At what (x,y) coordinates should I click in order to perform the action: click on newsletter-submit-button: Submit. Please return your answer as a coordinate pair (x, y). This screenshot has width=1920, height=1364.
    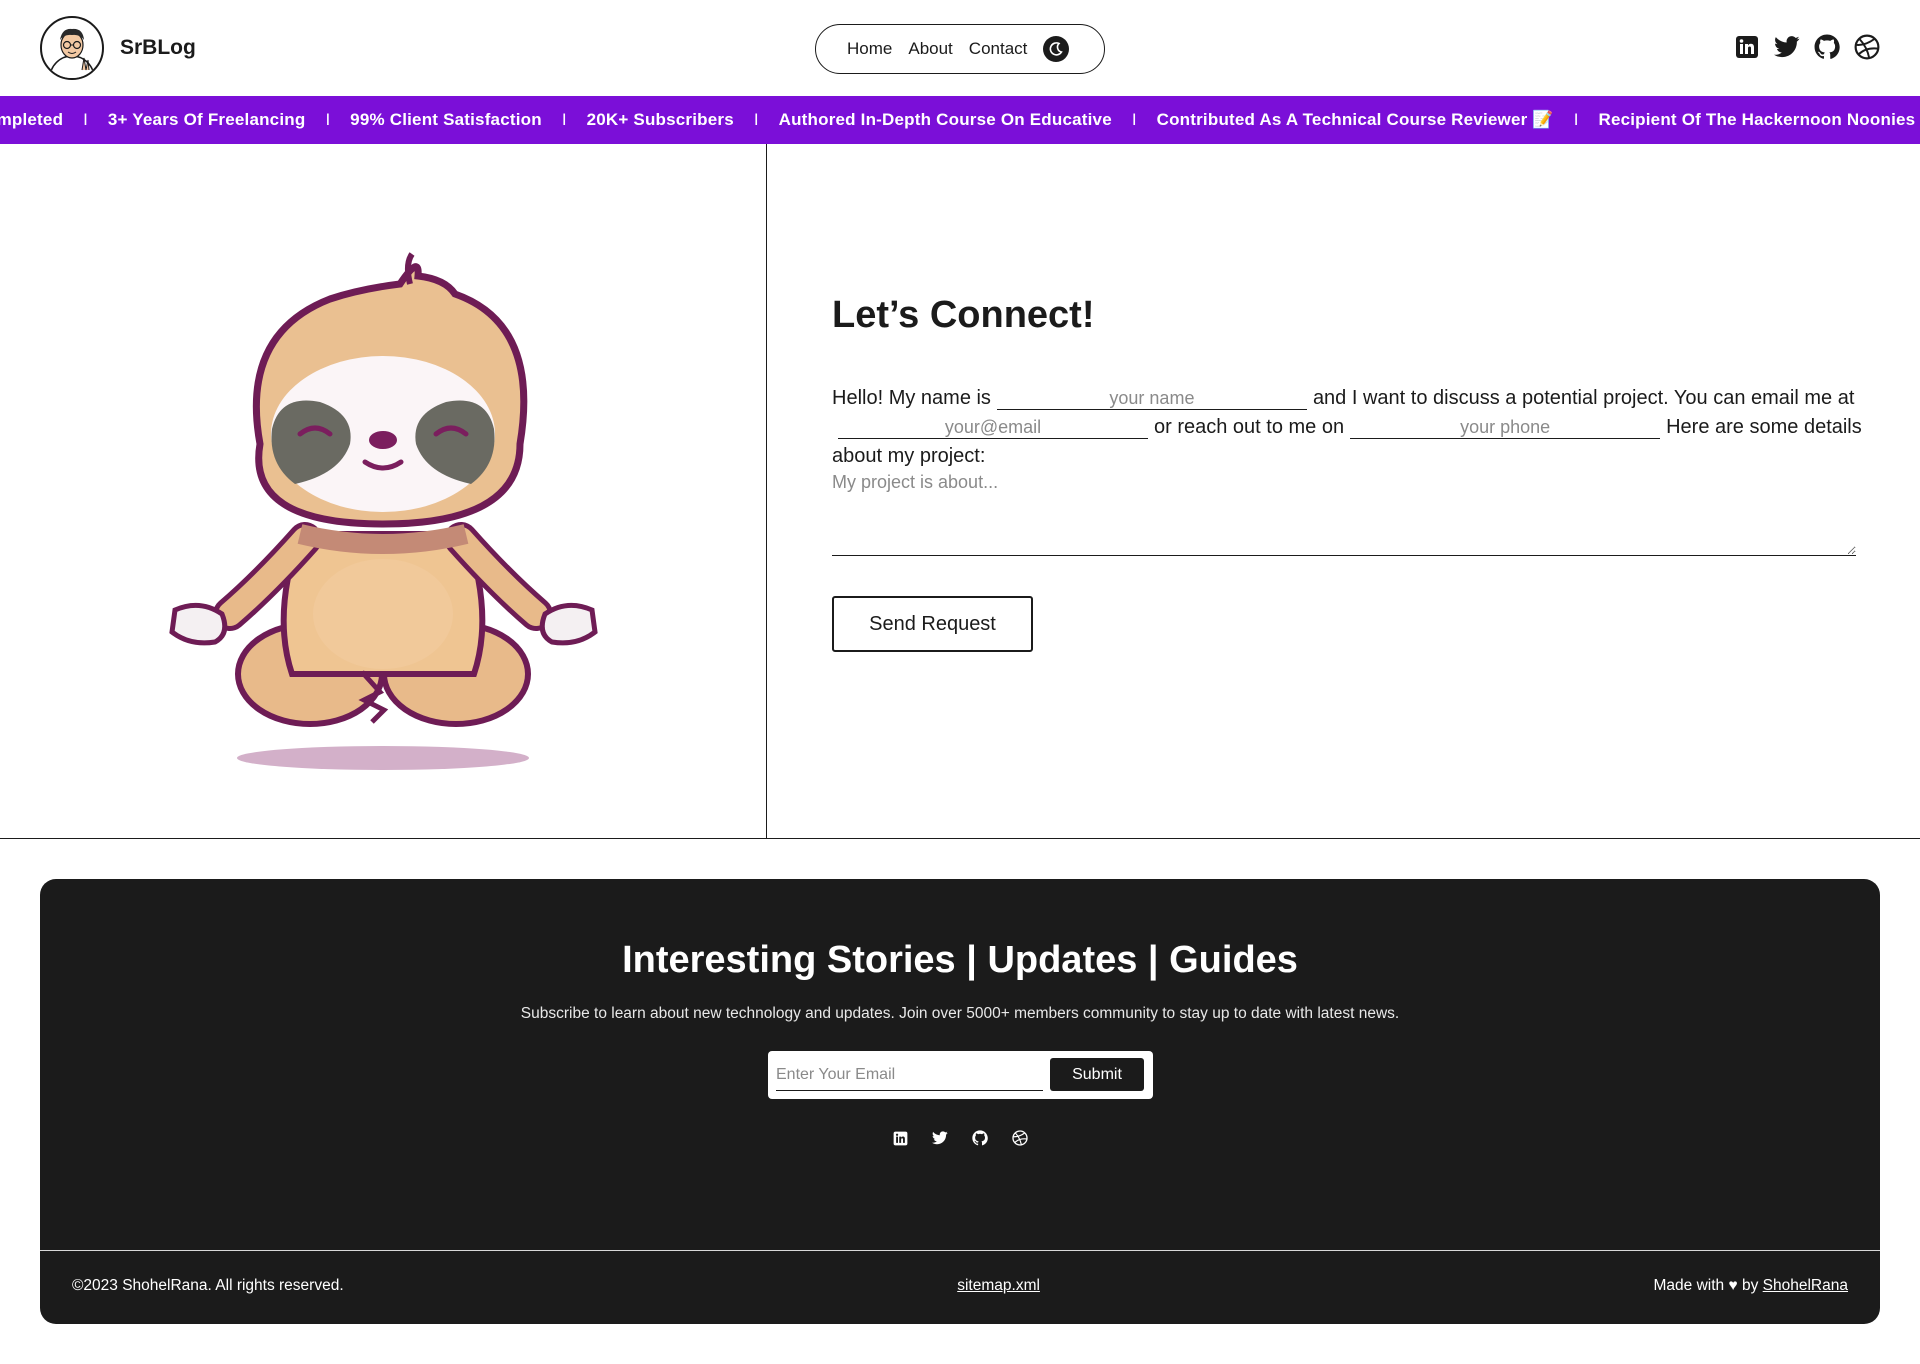
    Looking at the image, I should click on (1097, 1074).